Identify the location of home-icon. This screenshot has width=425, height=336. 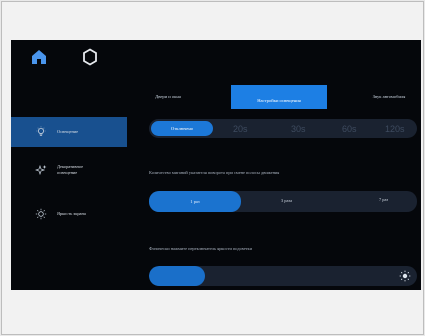
(39, 57).